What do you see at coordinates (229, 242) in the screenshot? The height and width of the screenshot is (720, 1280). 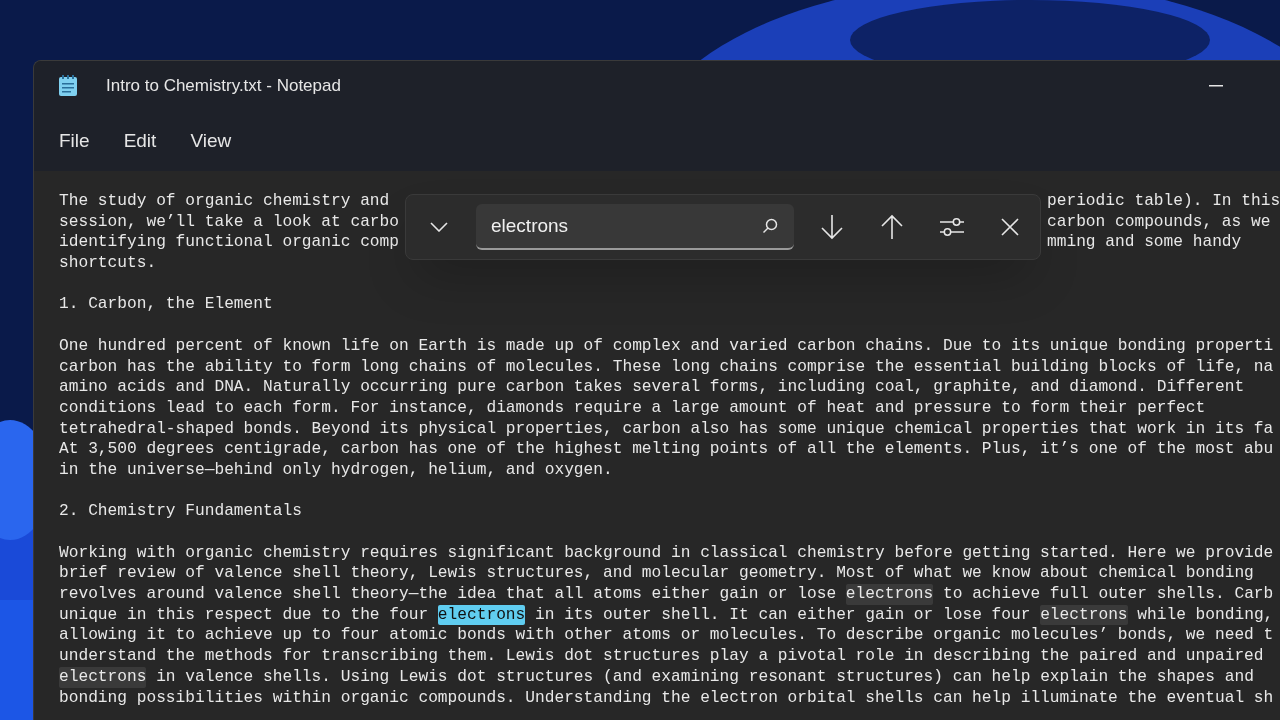 I see `text-line: identifying functional organic comp` at bounding box center [229, 242].